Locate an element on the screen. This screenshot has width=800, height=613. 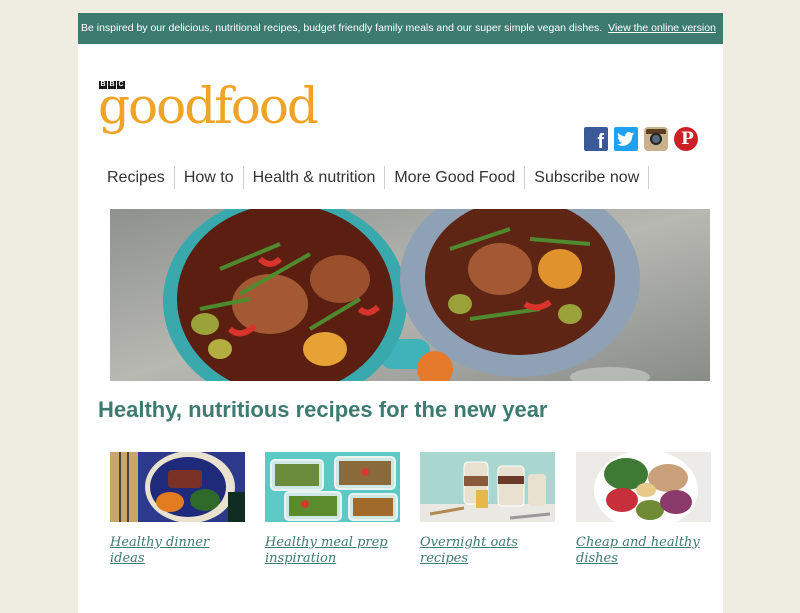
card-title: Overnight oats recipes is located at coordinates (487, 551).